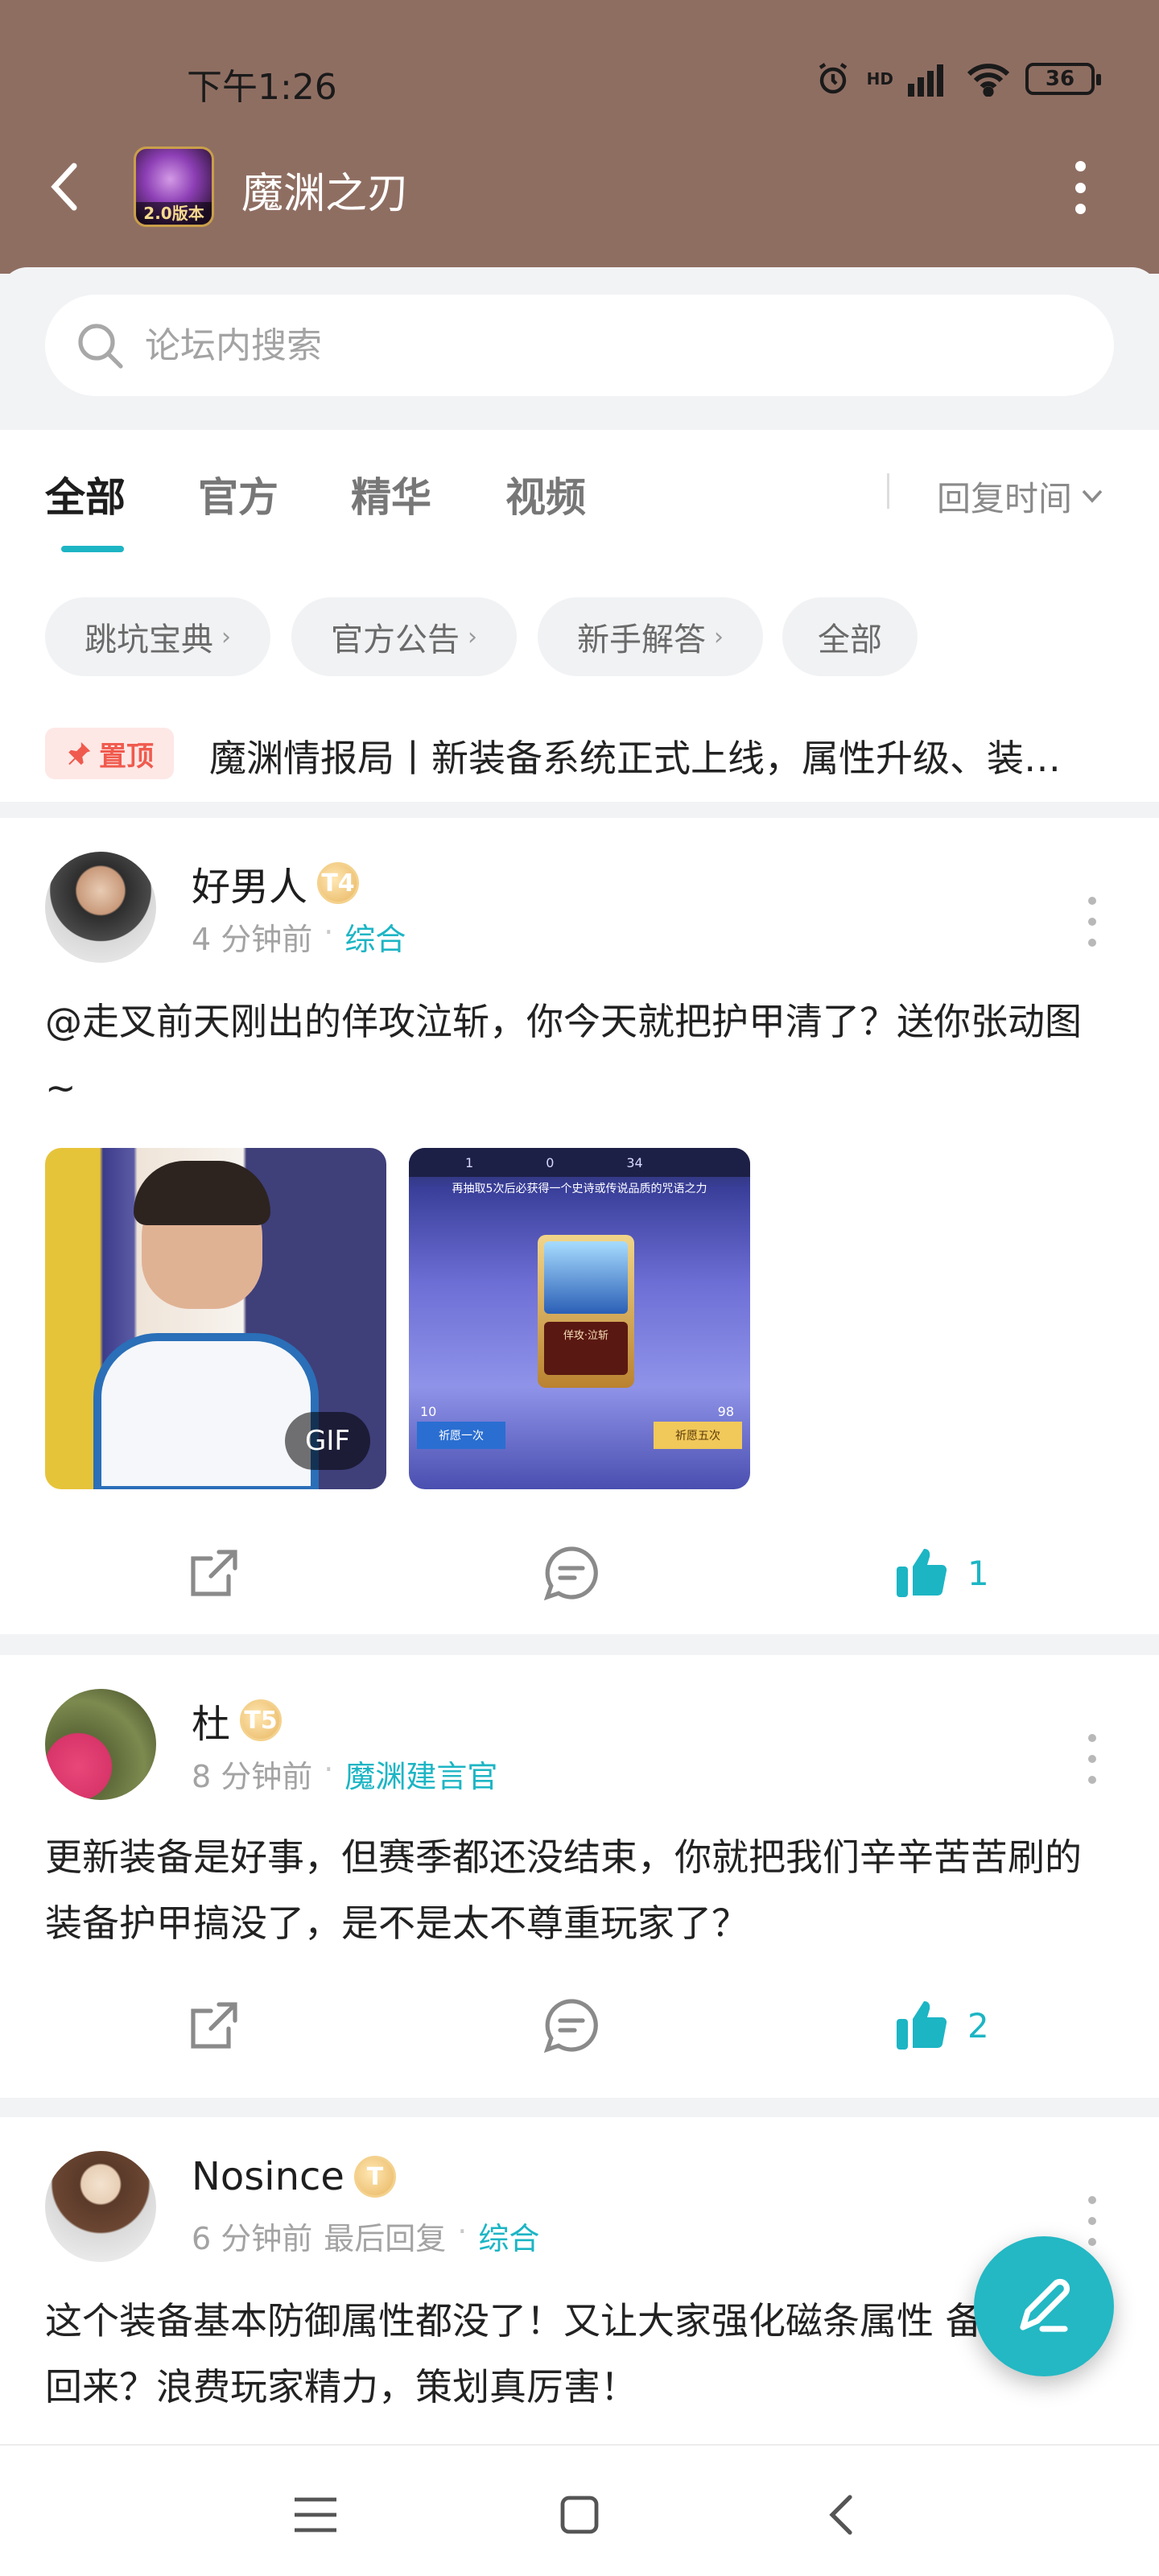  Describe the element at coordinates (988, 80) in the screenshot. I see `wifi-icon` at that location.